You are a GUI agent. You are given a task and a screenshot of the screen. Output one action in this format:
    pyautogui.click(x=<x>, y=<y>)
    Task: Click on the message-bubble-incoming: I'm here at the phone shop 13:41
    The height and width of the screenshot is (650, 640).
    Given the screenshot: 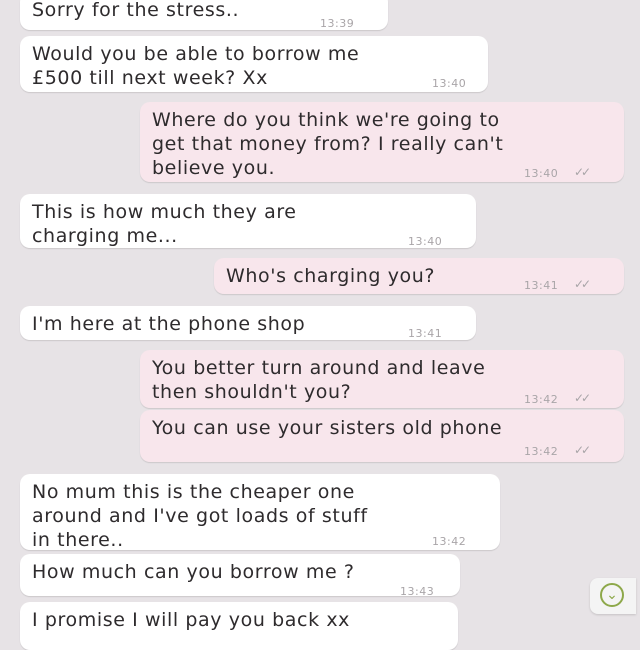 What is the action you would take?
    pyautogui.click(x=248, y=323)
    